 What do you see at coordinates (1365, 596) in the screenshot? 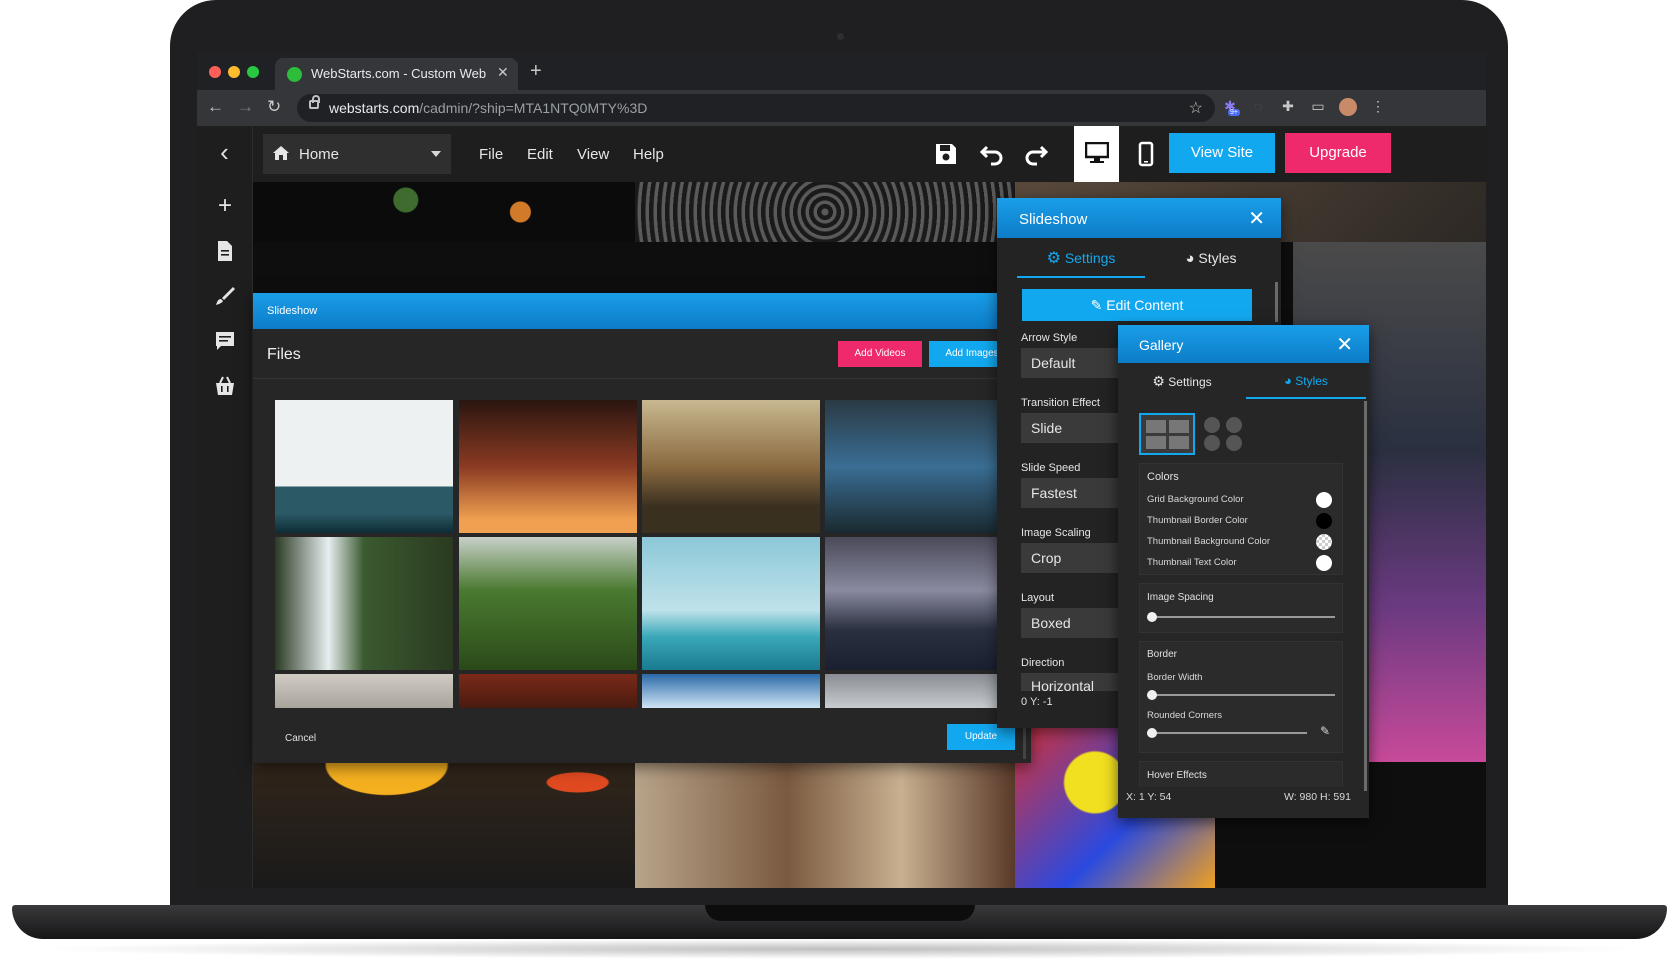
I see `gallery-scrollbar` at bounding box center [1365, 596].